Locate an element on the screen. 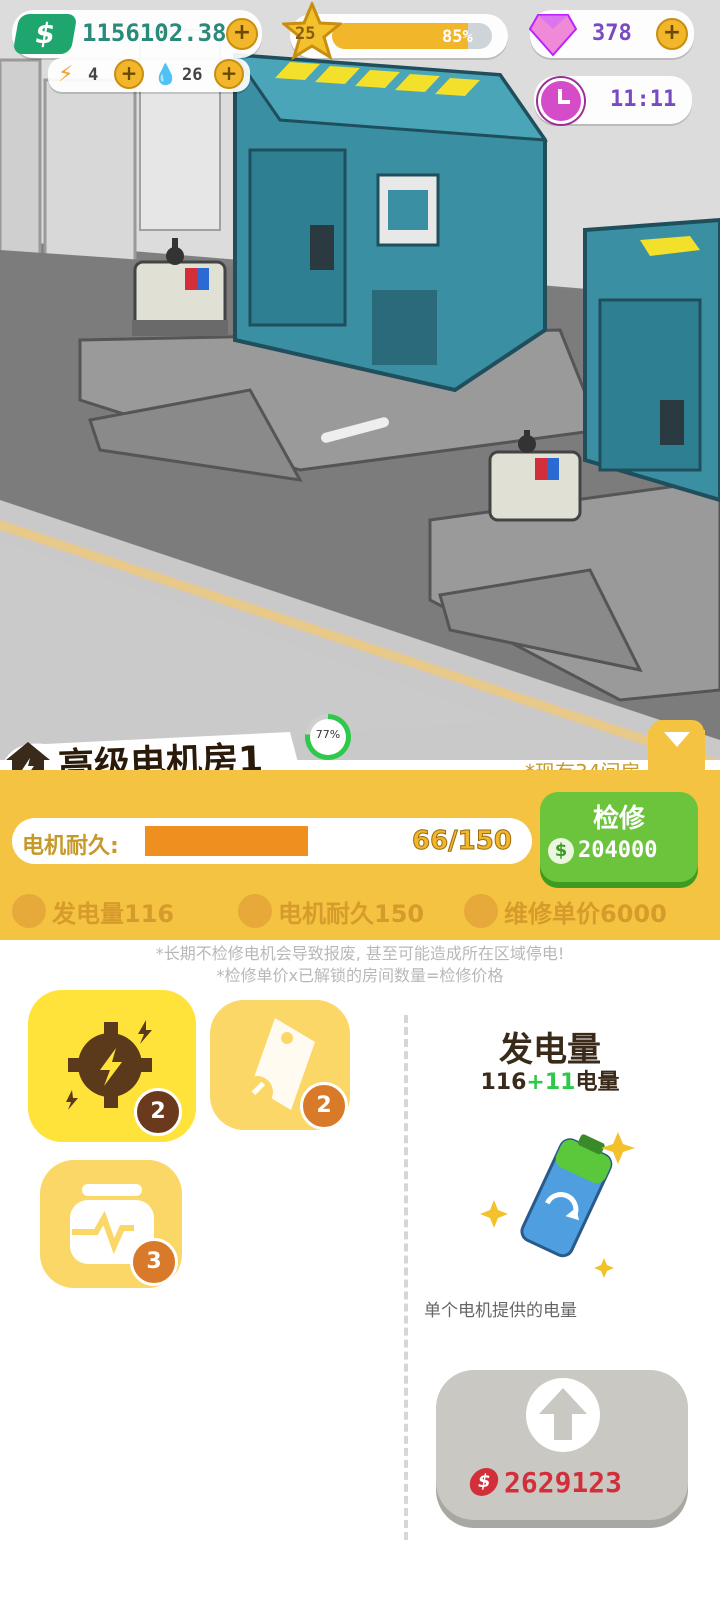  detail-value-unit: 电量 is located at coordinates (597, 1082).